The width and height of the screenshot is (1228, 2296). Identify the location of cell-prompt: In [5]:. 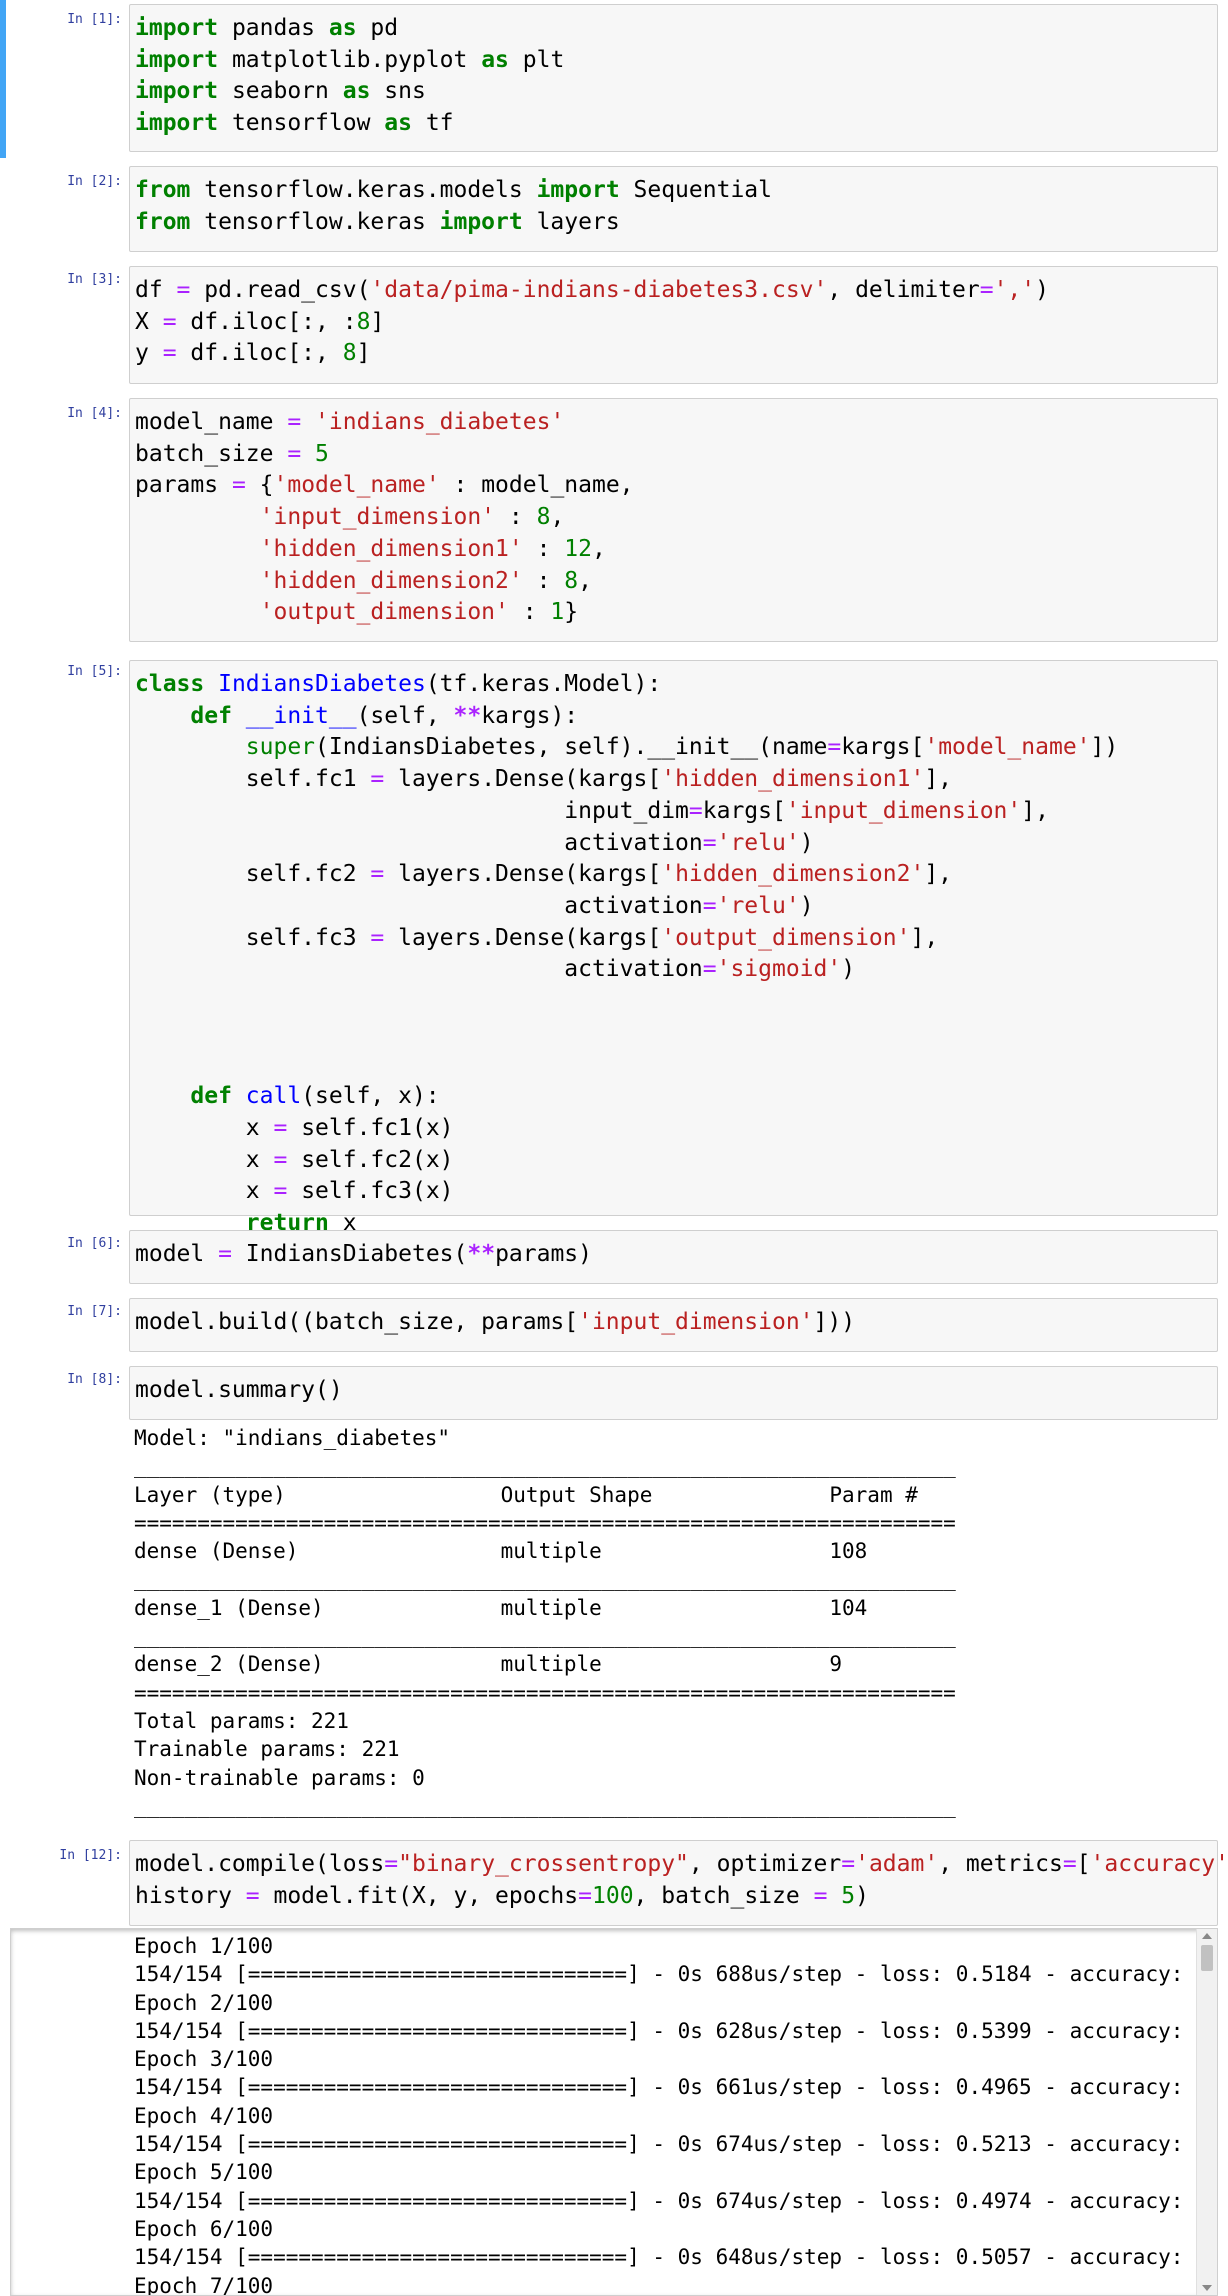
(94, 671).